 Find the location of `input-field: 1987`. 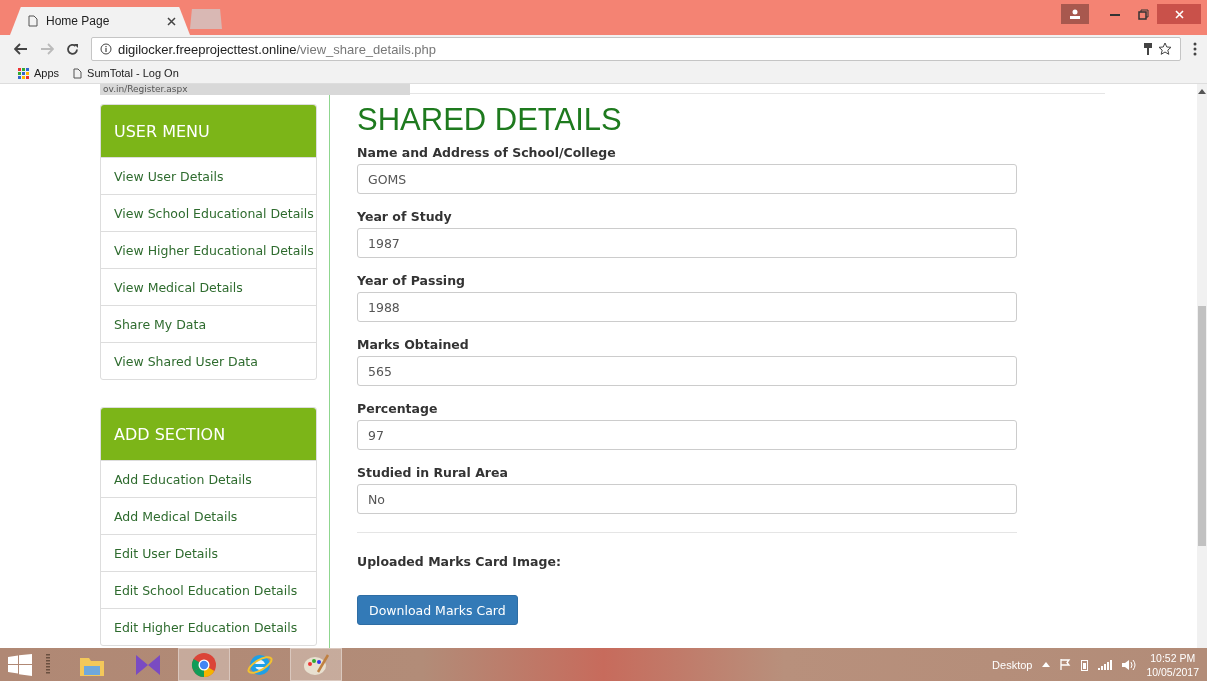

input-field: 1987 is located at coordinates (687, 243).